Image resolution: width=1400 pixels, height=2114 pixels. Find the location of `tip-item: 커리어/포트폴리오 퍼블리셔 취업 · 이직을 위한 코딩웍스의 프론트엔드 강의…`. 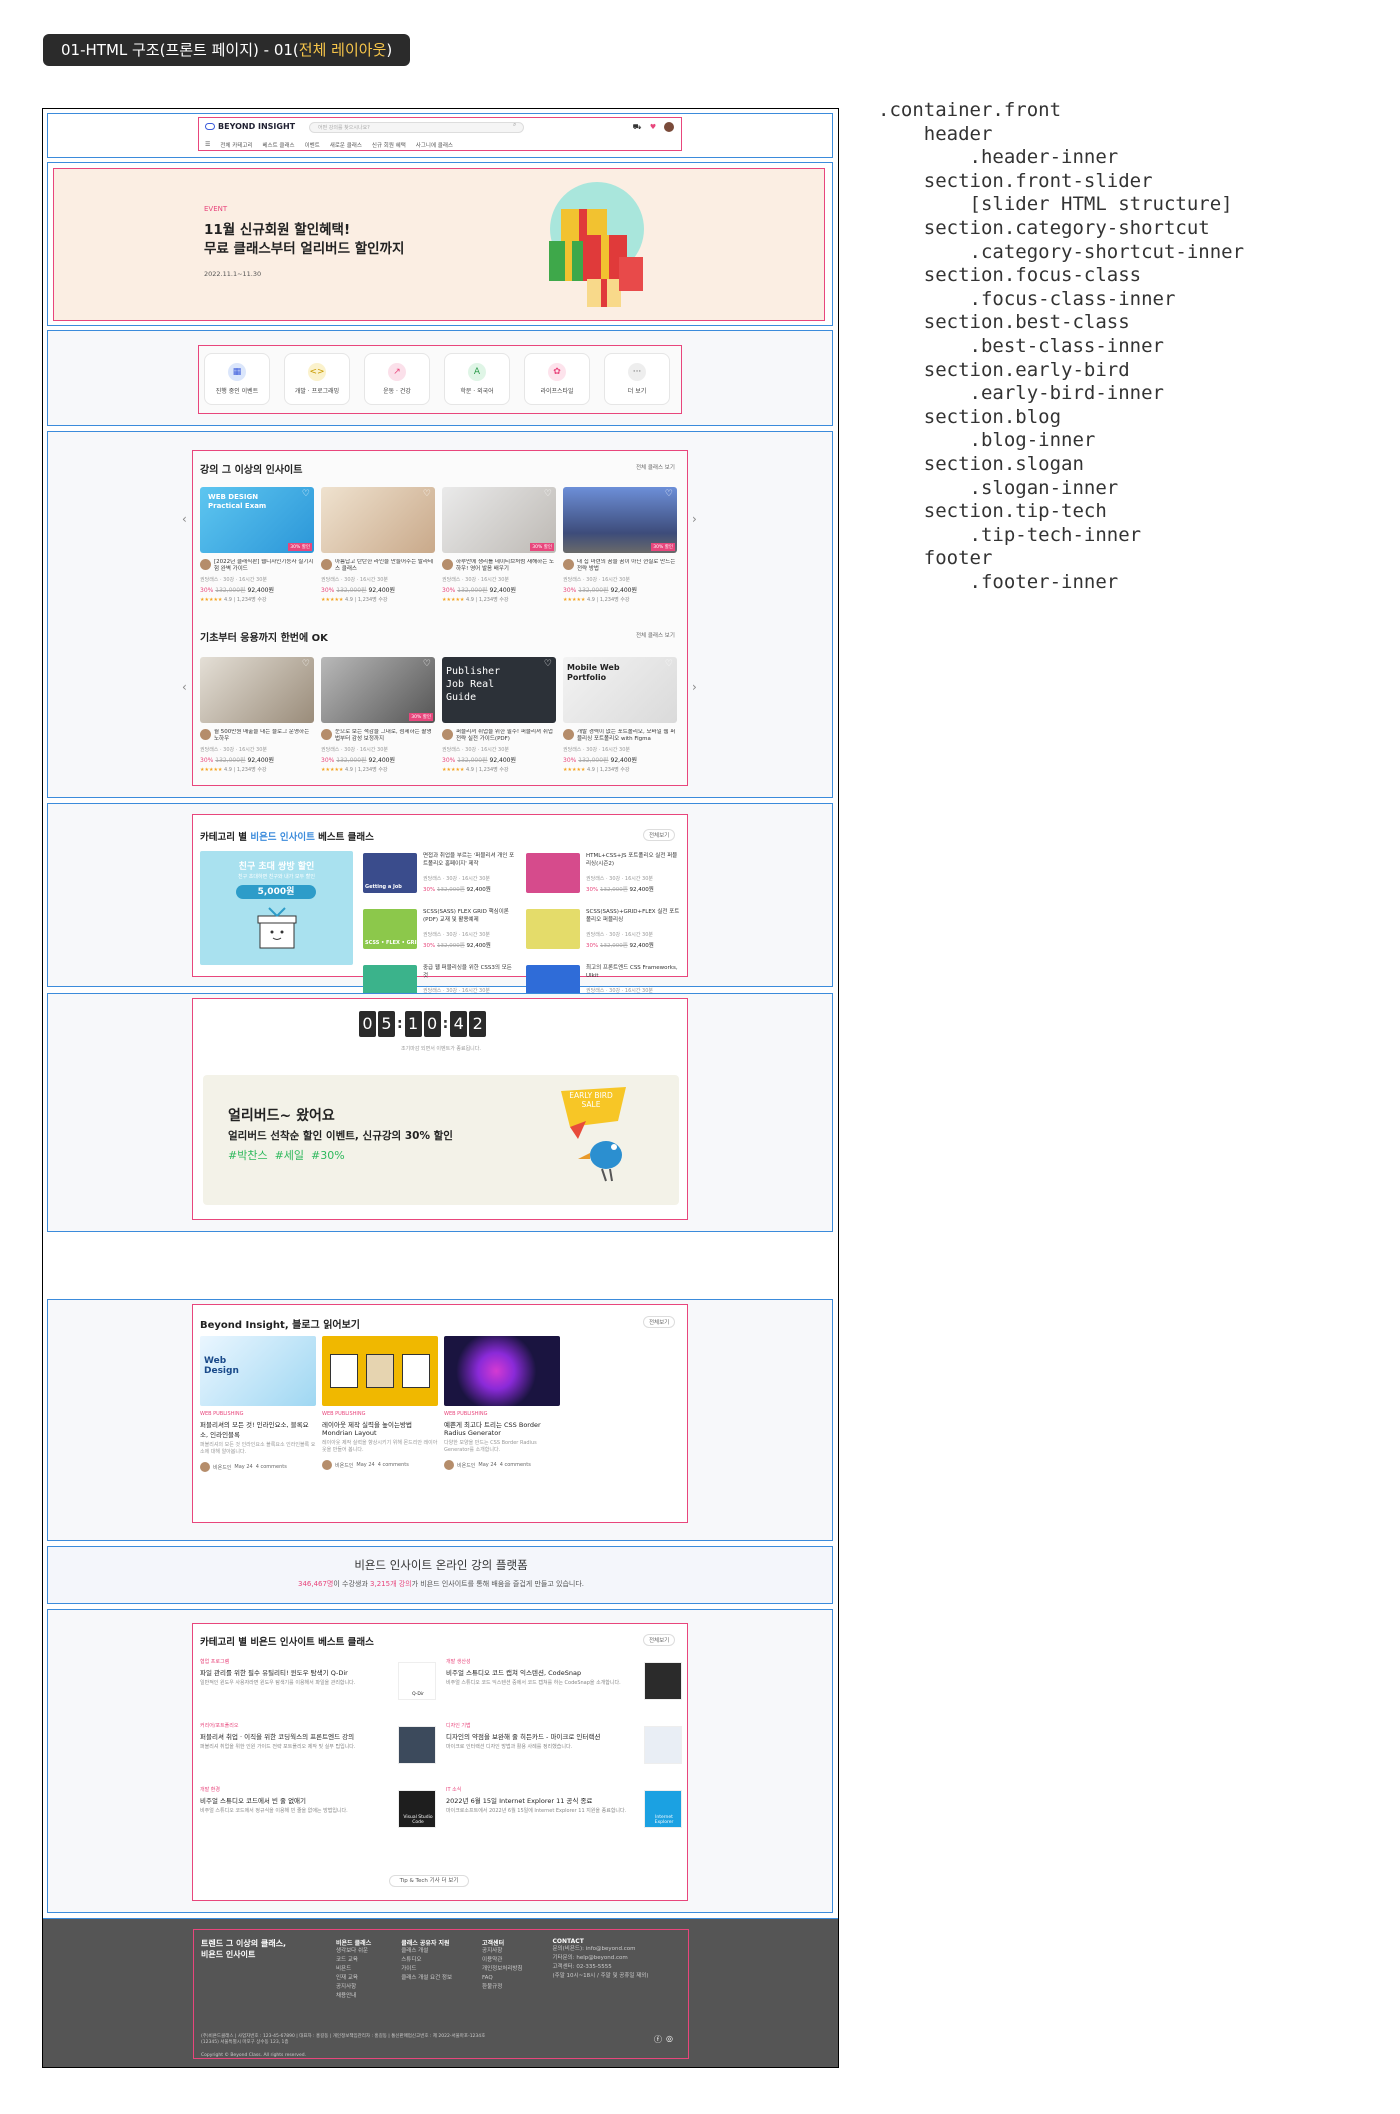

tip-item: 커리어/포트폴리오 퍼블리셔 취업 · 이직을 위한 코딩웍스의 프론트엔드 강의… is located at coordinates (318, 1746).